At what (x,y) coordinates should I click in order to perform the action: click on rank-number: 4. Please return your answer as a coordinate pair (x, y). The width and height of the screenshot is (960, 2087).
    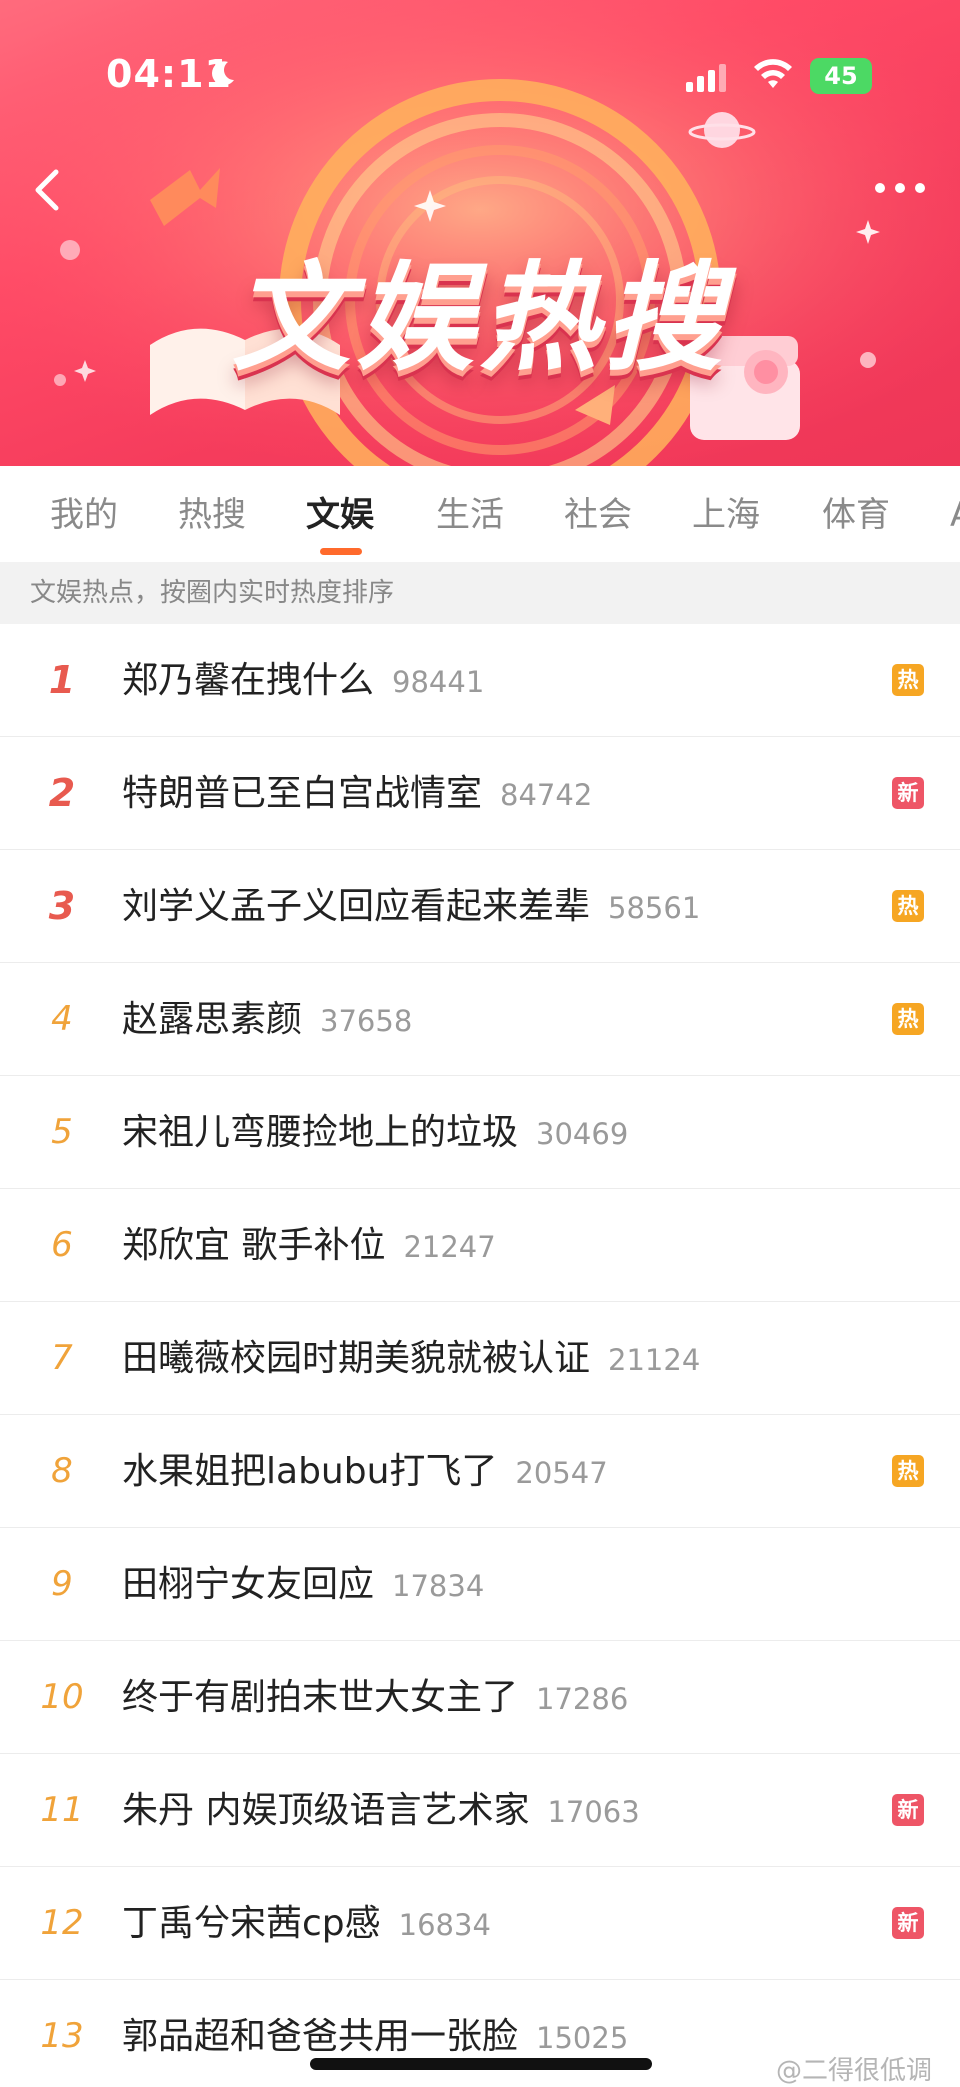
    Looking at the image, I should click on (62, 1019).